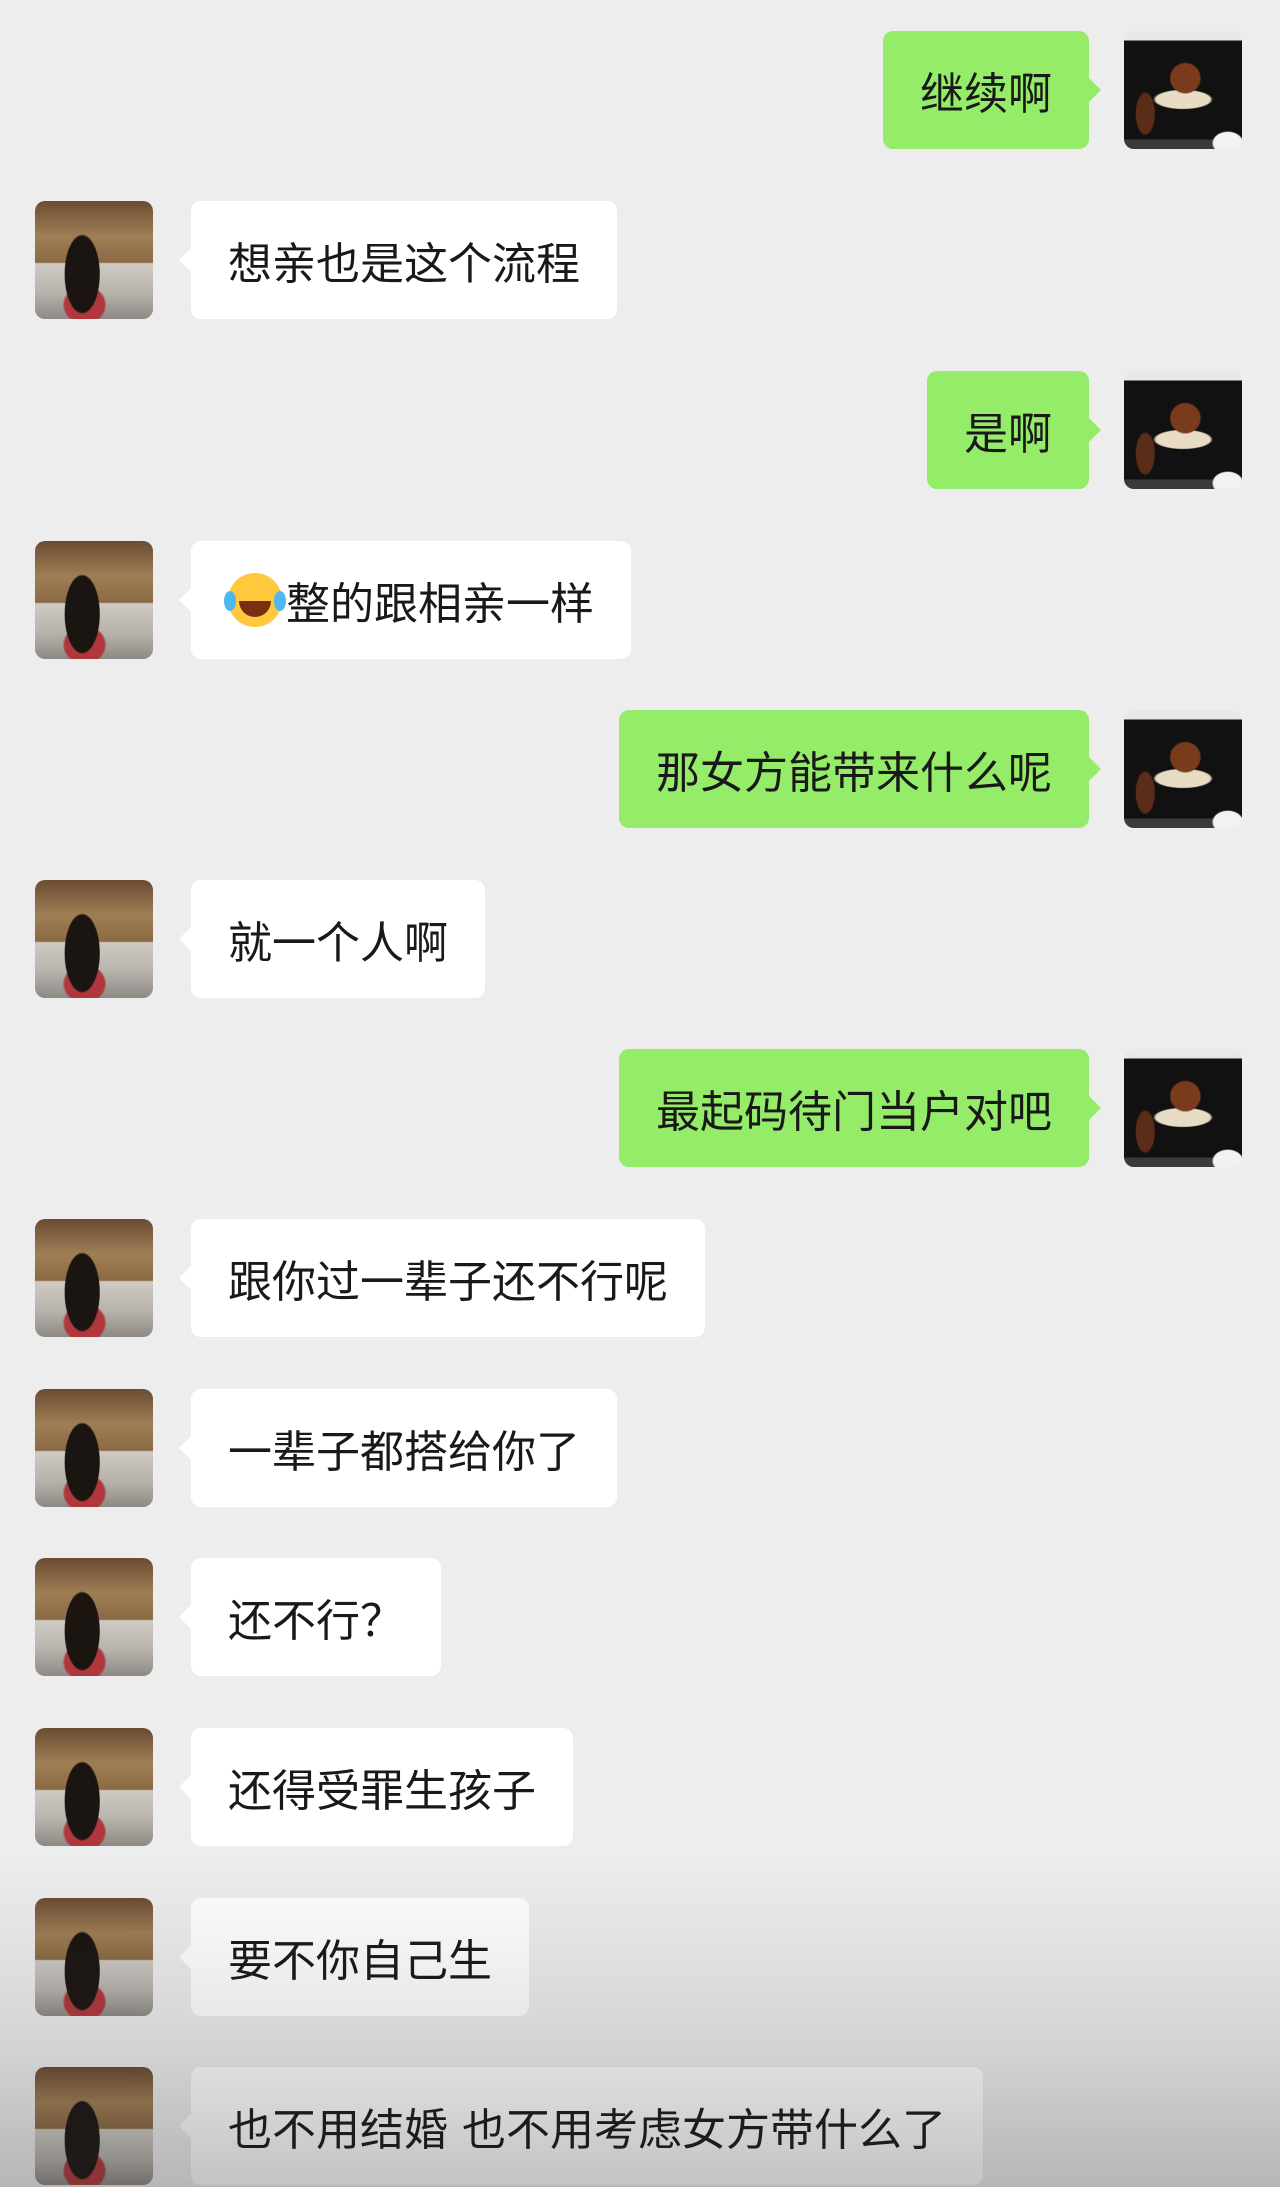 The width and height of the screenshot is (1280, 2187). Describe the element at coordinates (640, 90) in the screenshot. I see `message-row-outgoing: 继续啊` at that location.